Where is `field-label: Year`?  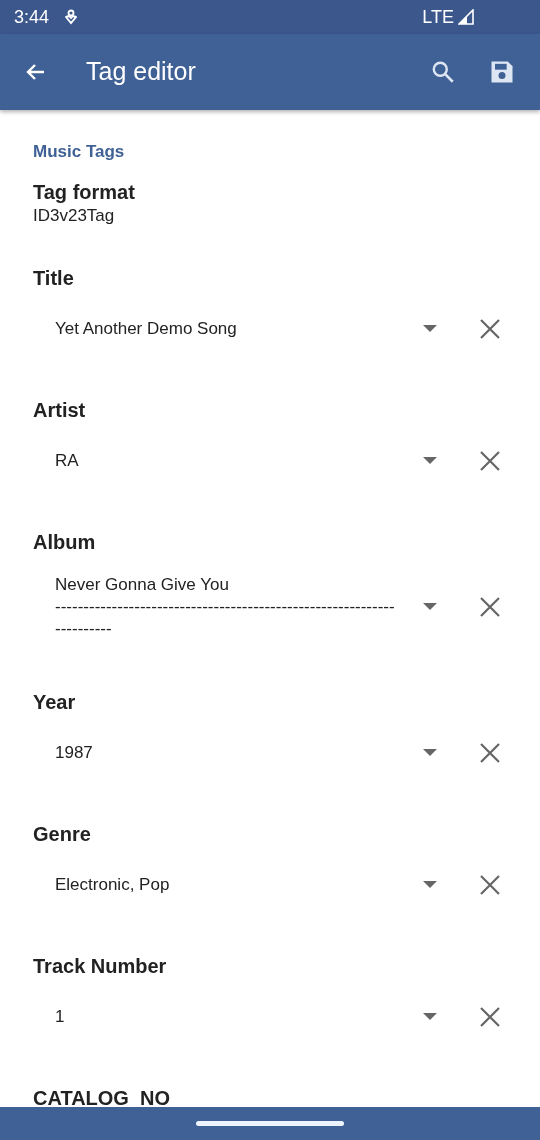 field-label: Year is located at coordinates (55, 702).